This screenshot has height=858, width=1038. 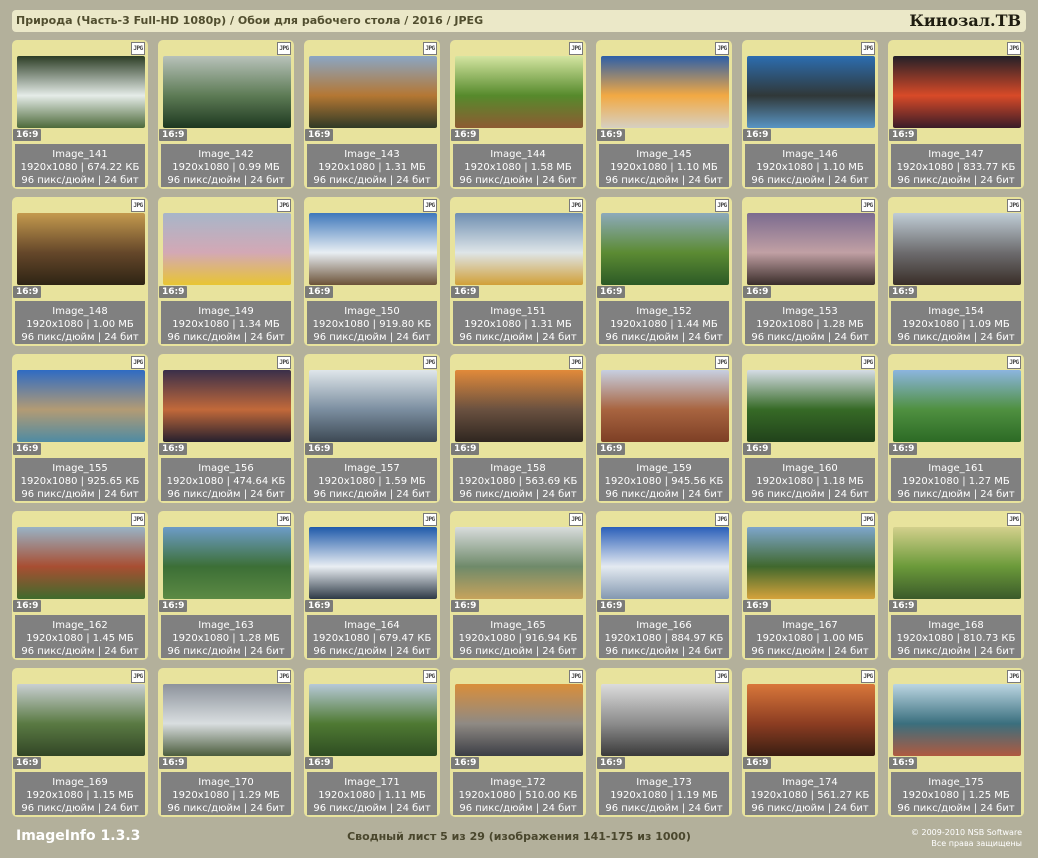 What do you see at coordinates (810, 468) in the screenshot?
I see `image-name: Image_160` at bounding box center [810, 468].